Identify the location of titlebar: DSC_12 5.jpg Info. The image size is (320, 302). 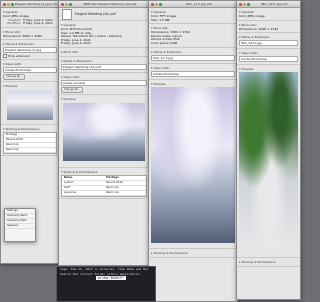
(193, 4).